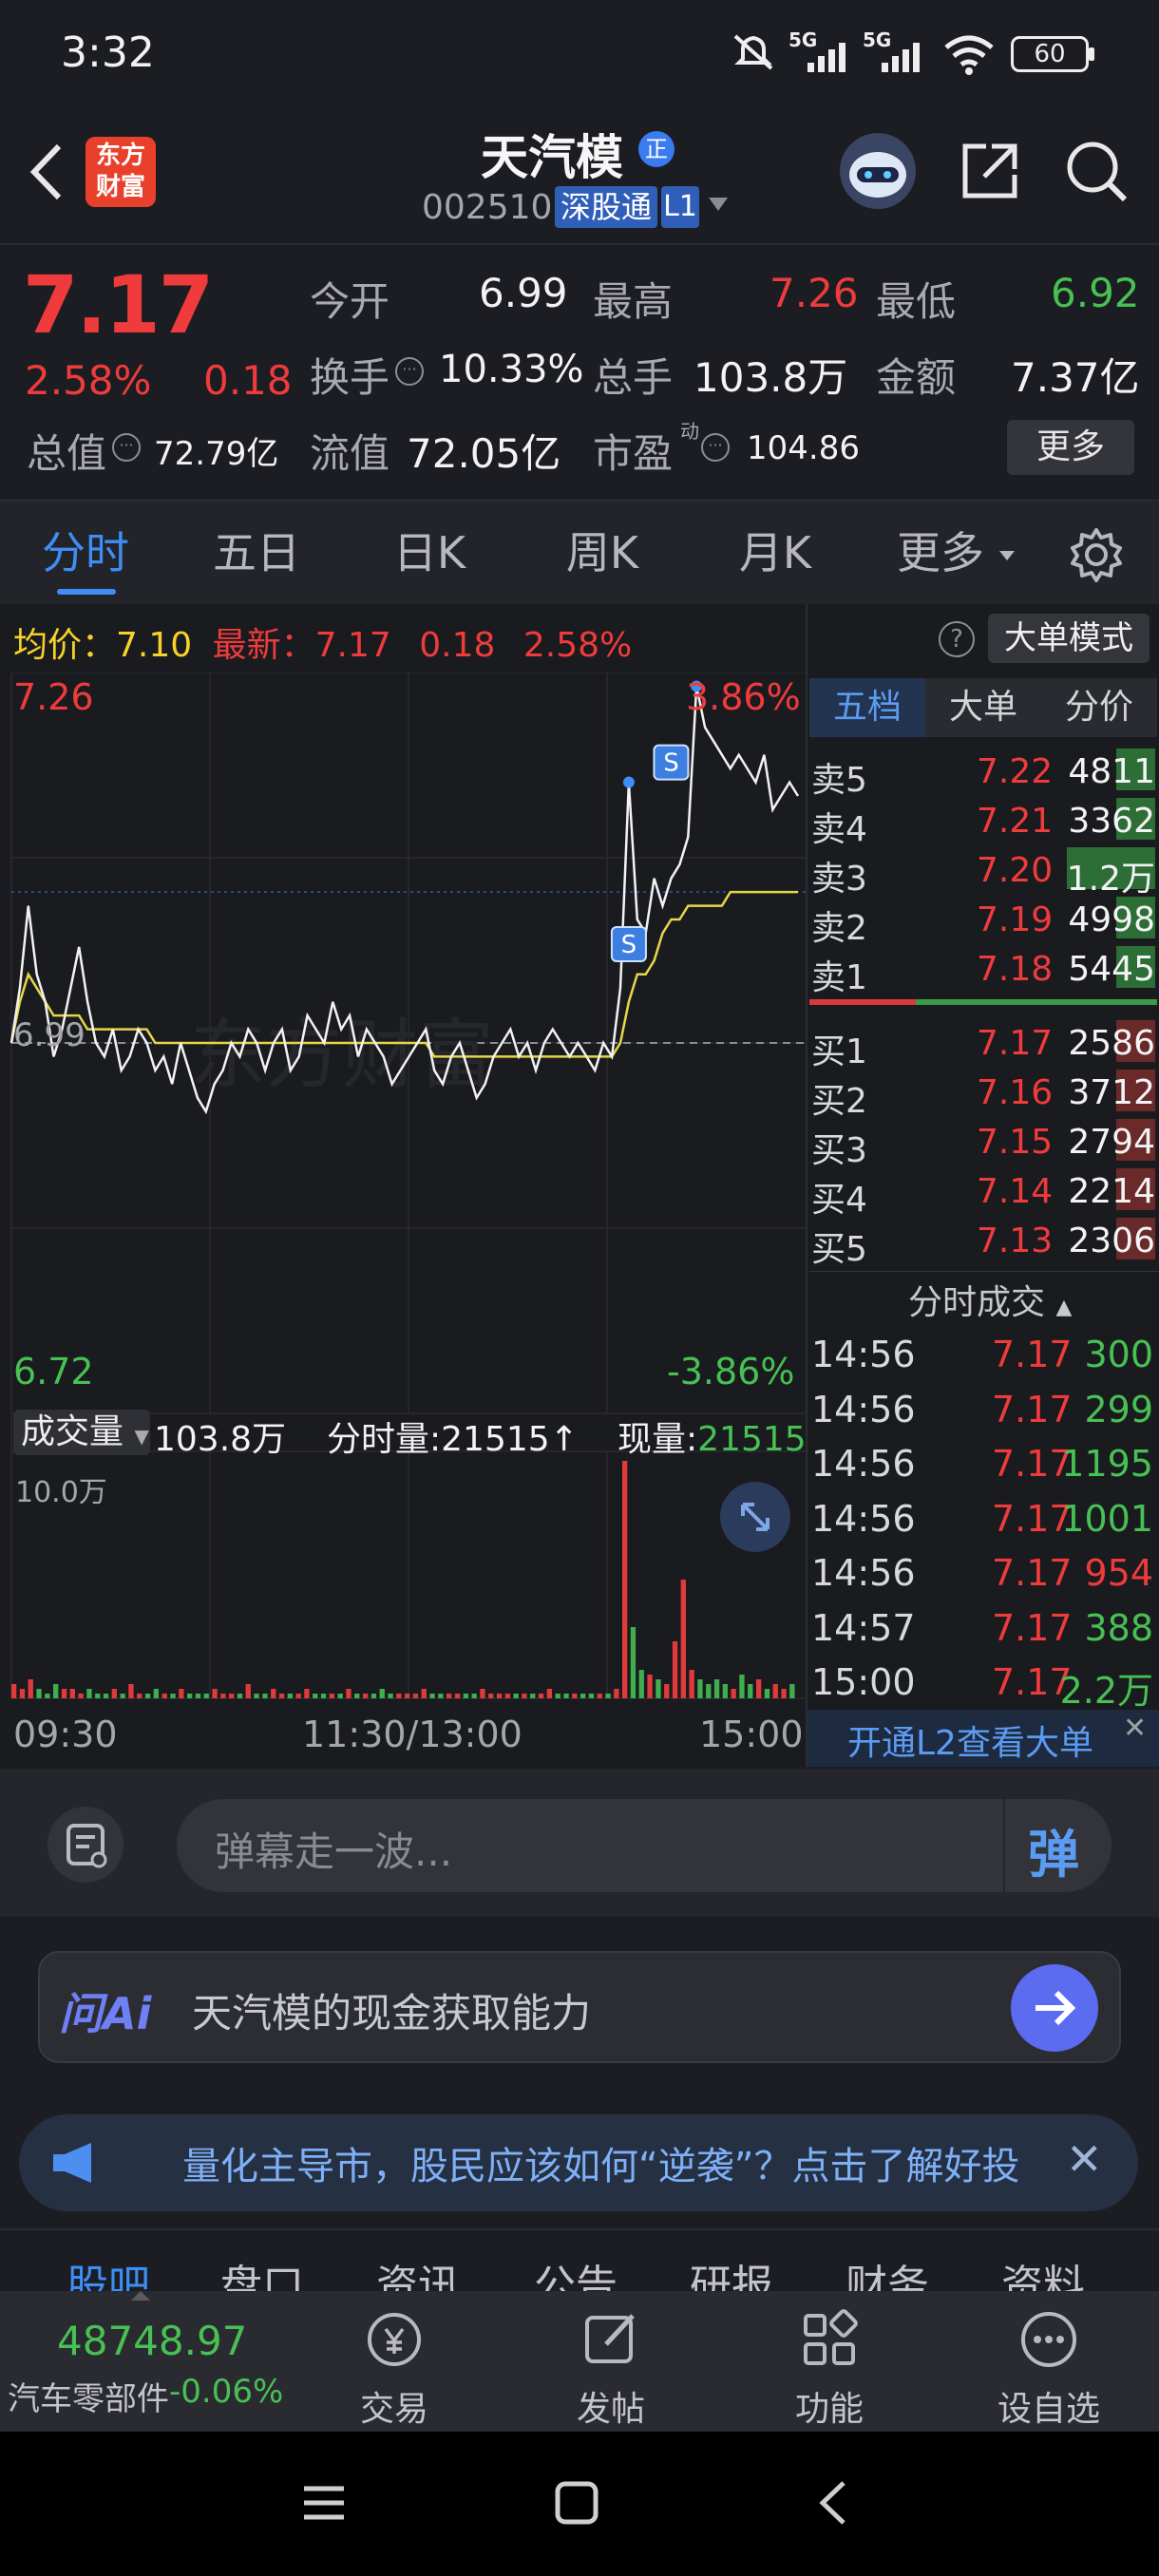 This screenshot has width=1159, height=2576. I want to click on wifi-icon, so click(969, 56).